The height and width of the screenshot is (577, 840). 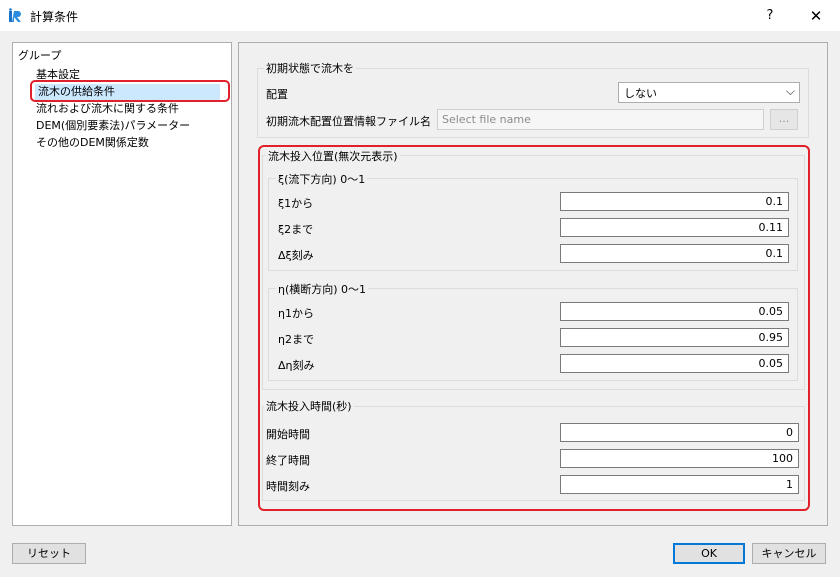 What do you see at coordinates (640, 93) in the screenshot?
I see `placement-value: しない` at bounding box center [640, 93].